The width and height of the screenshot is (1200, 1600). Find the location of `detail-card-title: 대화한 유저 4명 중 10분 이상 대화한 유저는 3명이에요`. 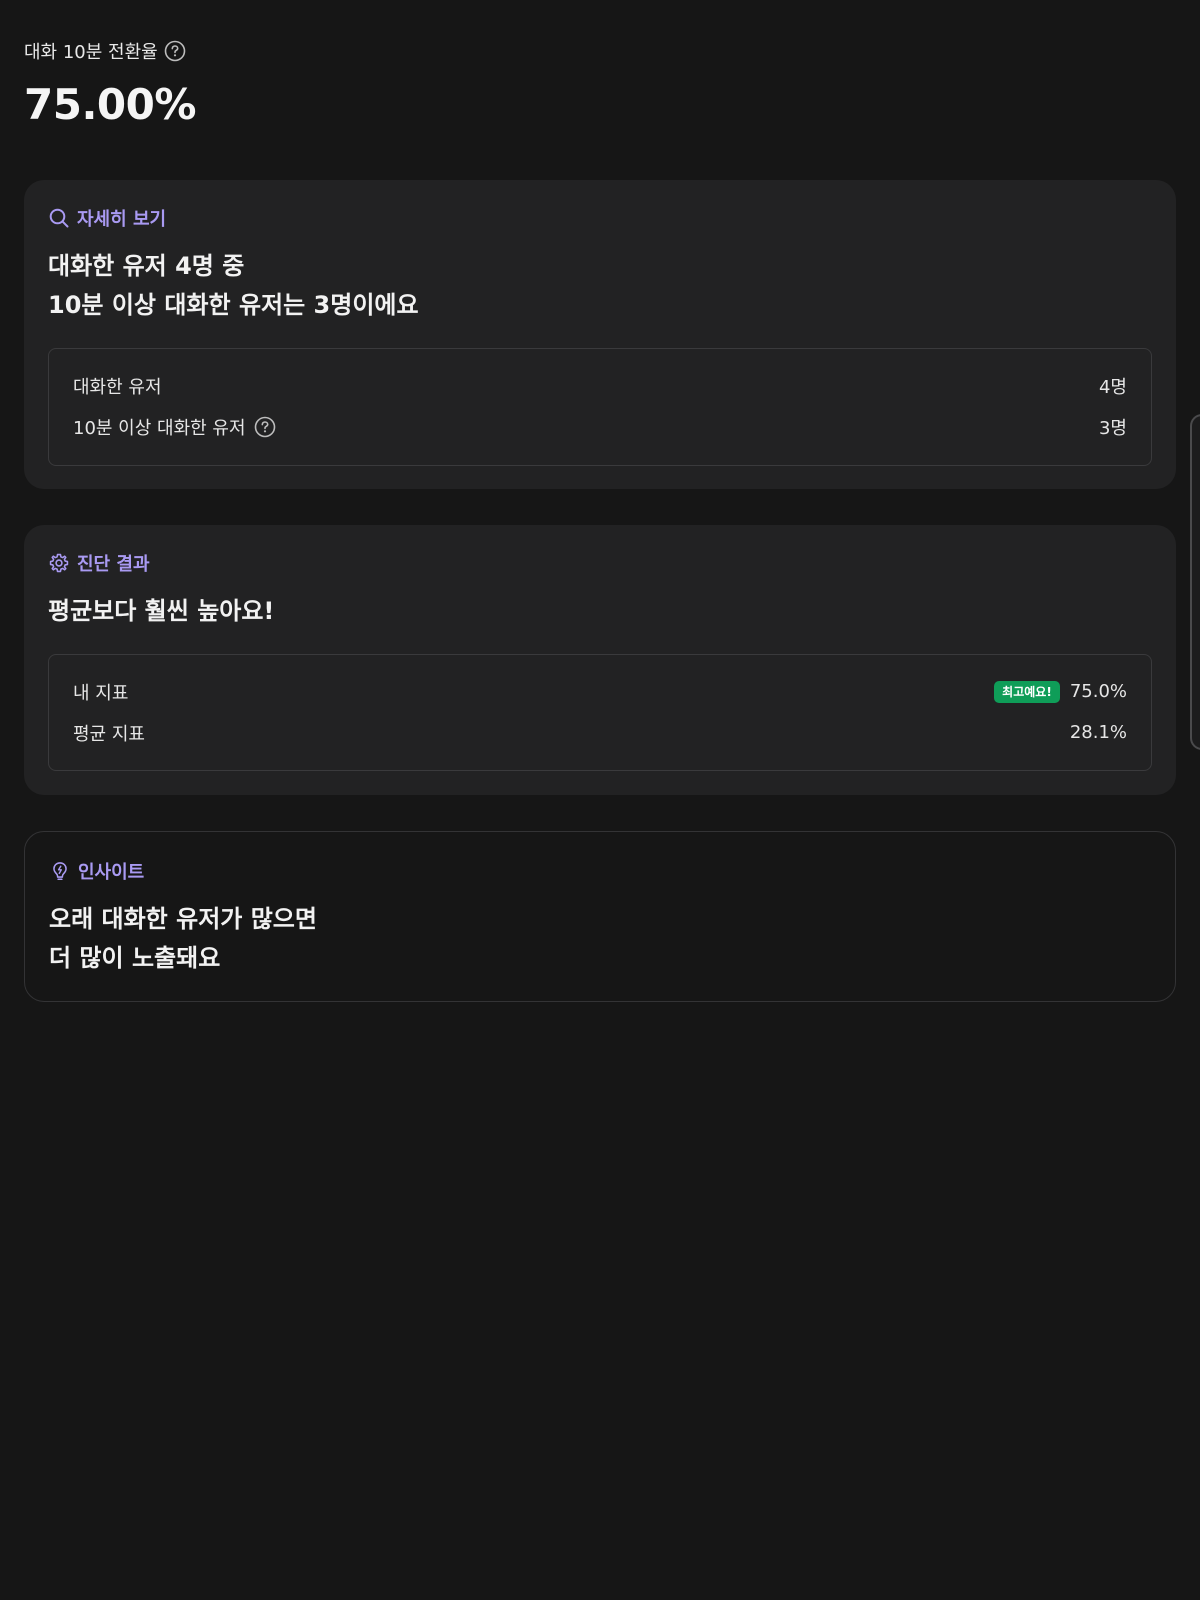

detail-card-title: 대화한 유저 4명 중 10분 이상 대화한 유저는 3명이에요 is located at coordinates (233, 286).